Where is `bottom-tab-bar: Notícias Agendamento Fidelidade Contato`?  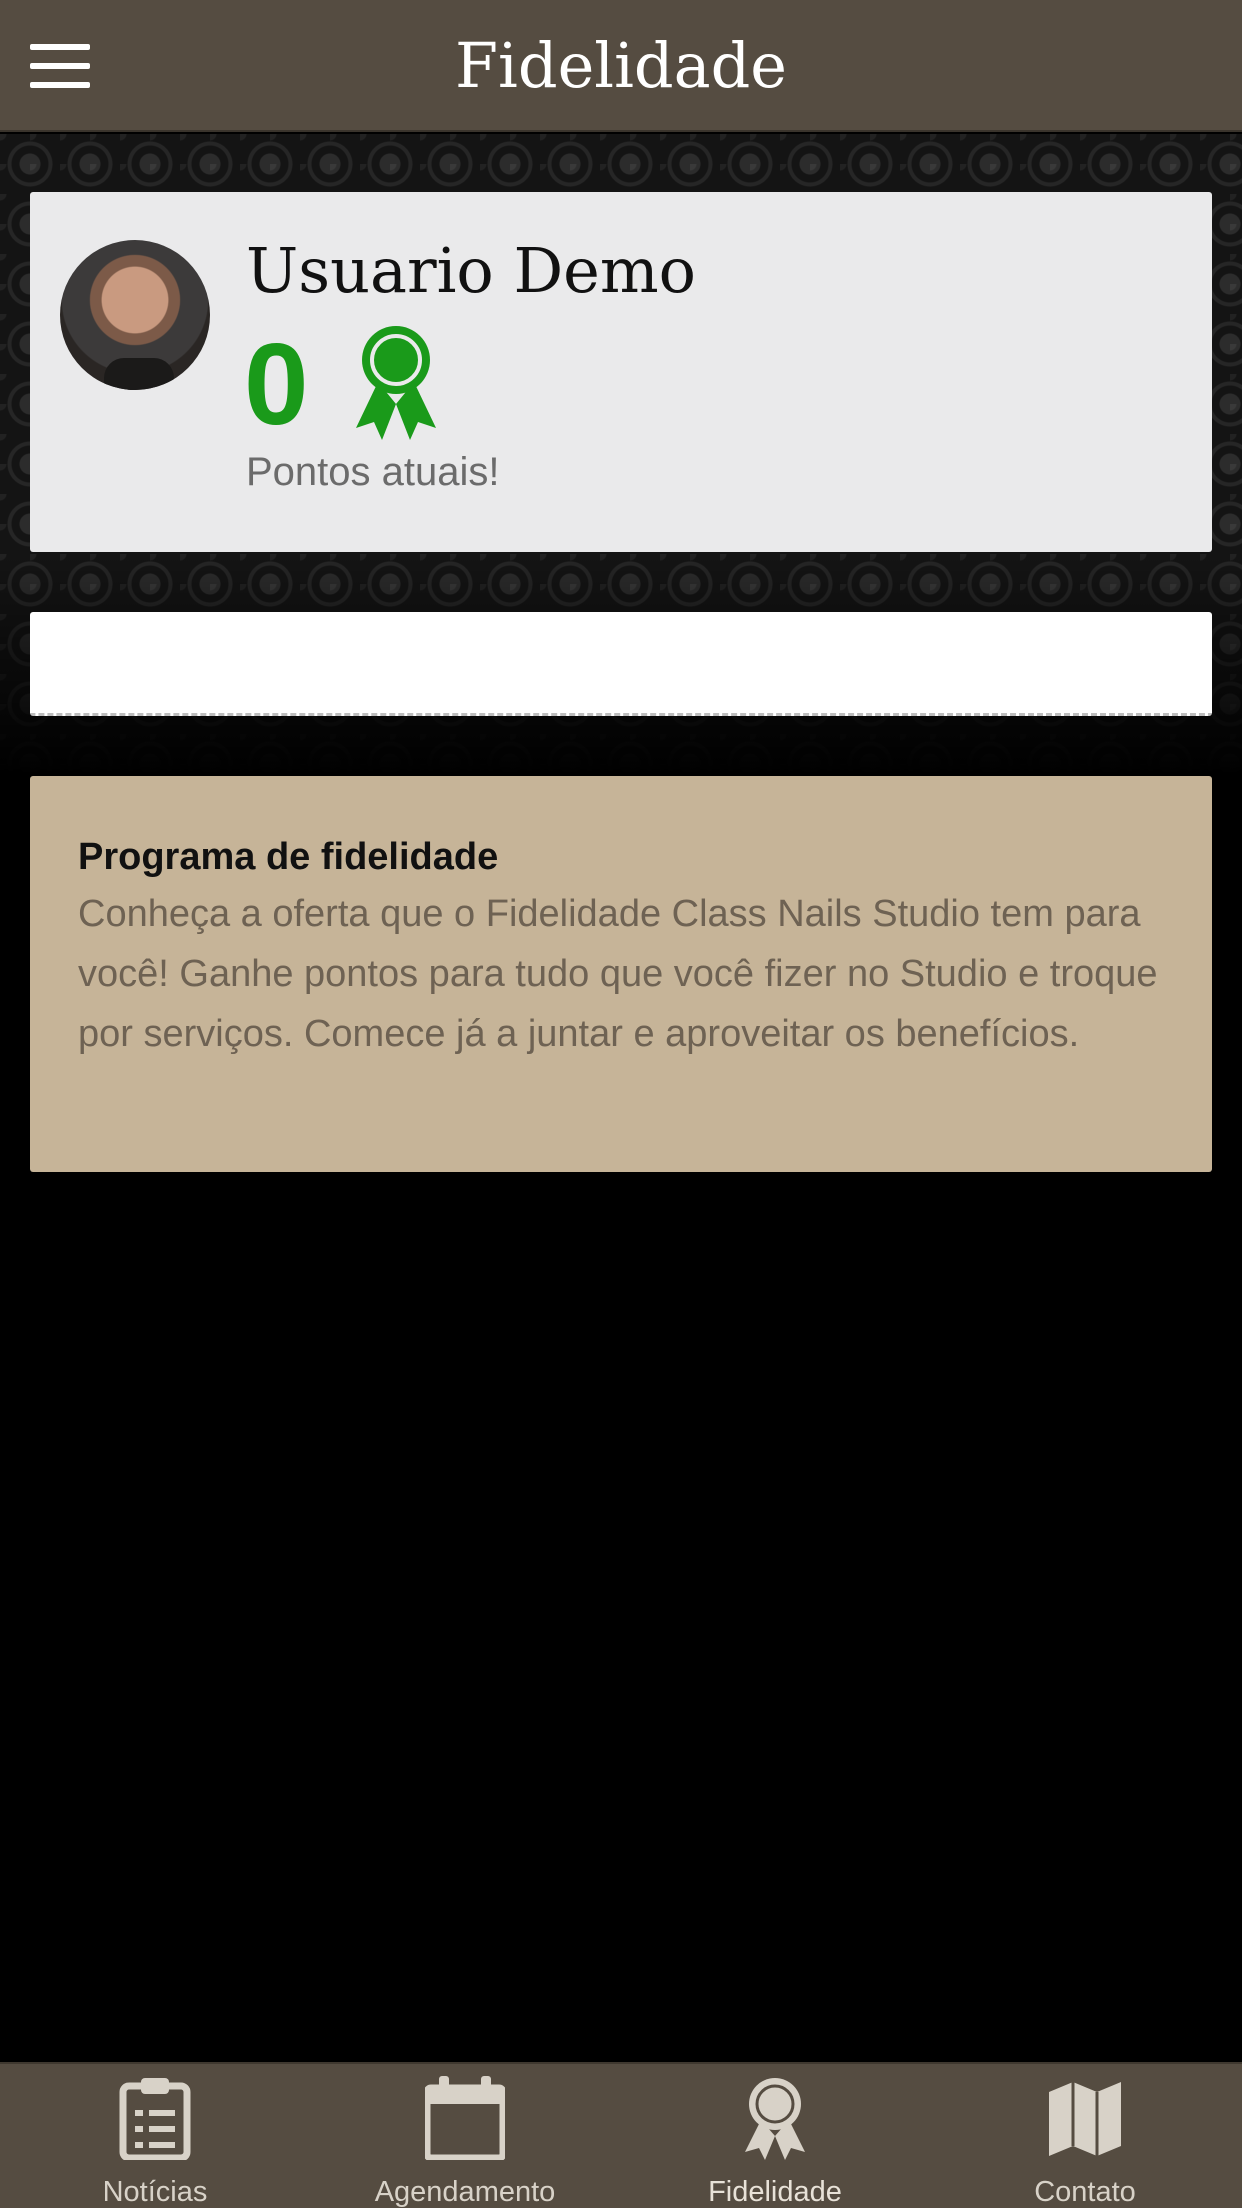
bottom-tab-bar: Notícias Agendamento Fidelidade Contato is located at coordinates (621, 2135).